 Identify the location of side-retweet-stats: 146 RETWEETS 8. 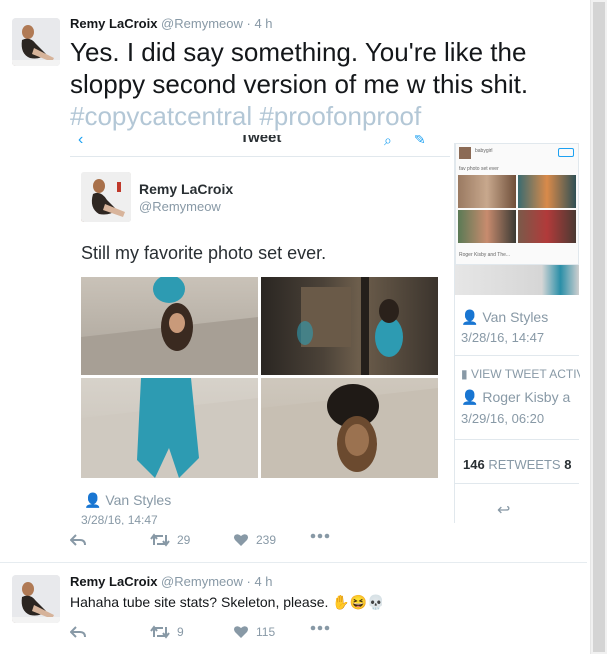
(517, 464).